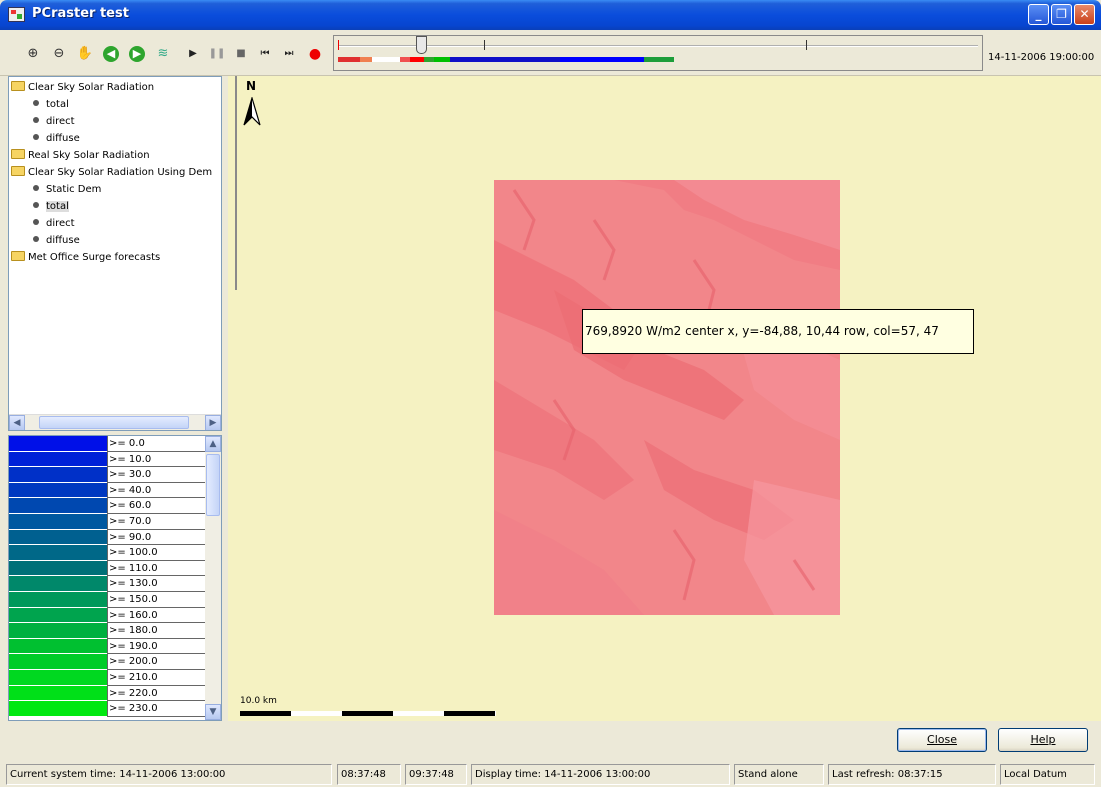  I want to click on scroll-right-icon: ▶, so click(213, 422).